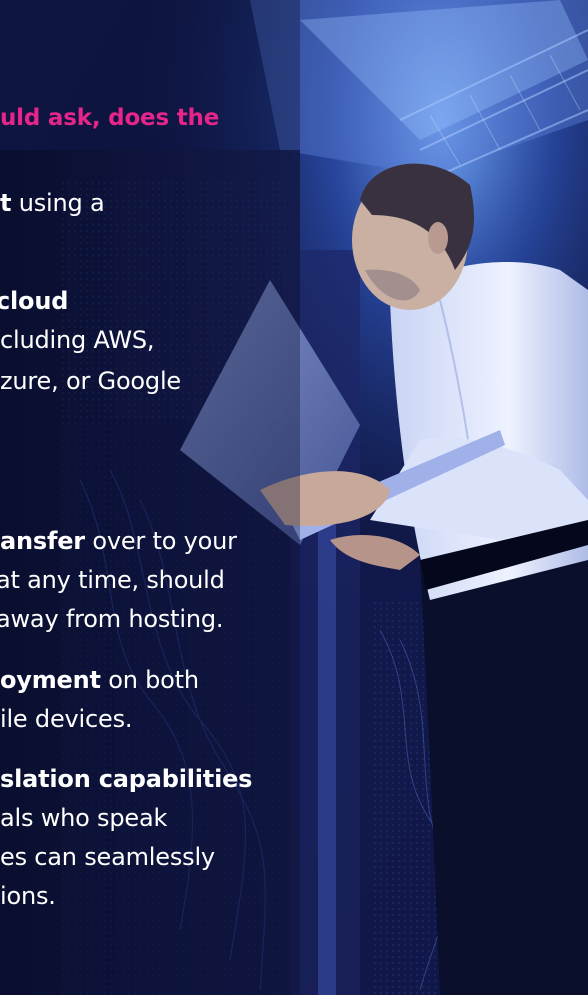 The width and height of the screenshot is (588, 995). Describe the element at coordinates (84, 818) in the screenshot. I see `feature-item-5-line-2: als who speak` at that location.